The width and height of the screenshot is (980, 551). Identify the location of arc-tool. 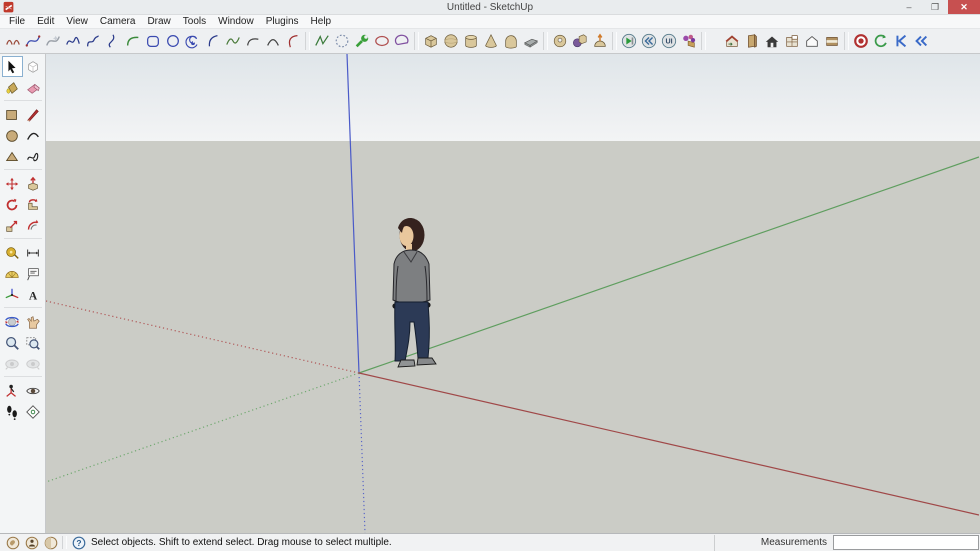
(33, 135).